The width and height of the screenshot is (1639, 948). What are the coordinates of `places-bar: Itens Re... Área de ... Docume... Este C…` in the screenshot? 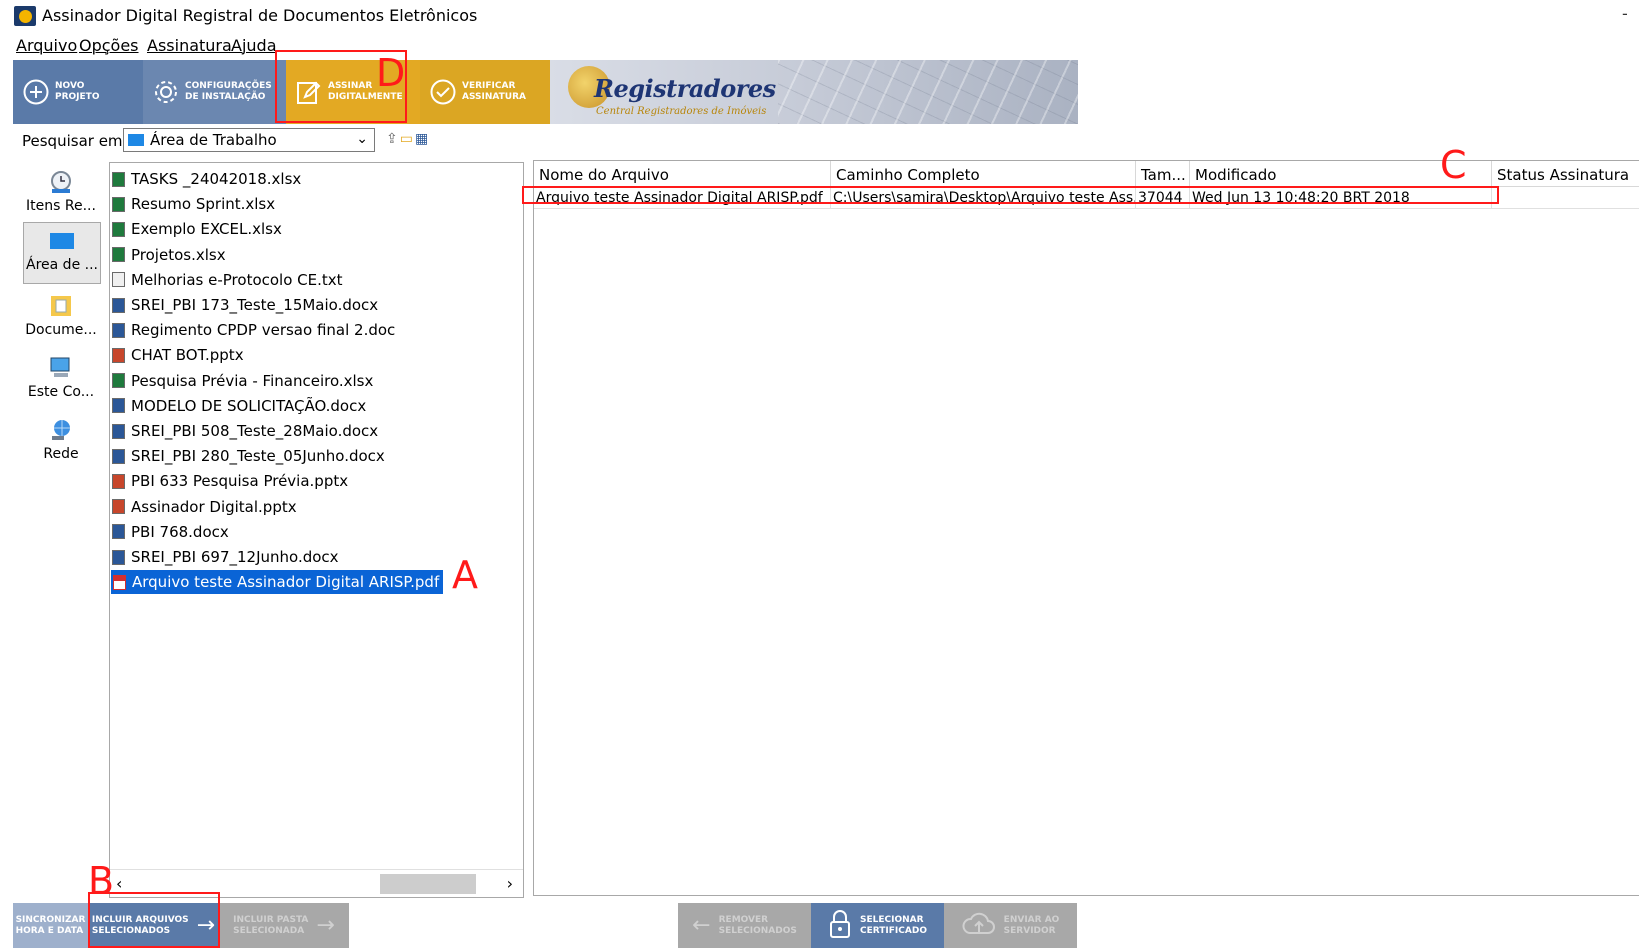 It's located at (58, 528).